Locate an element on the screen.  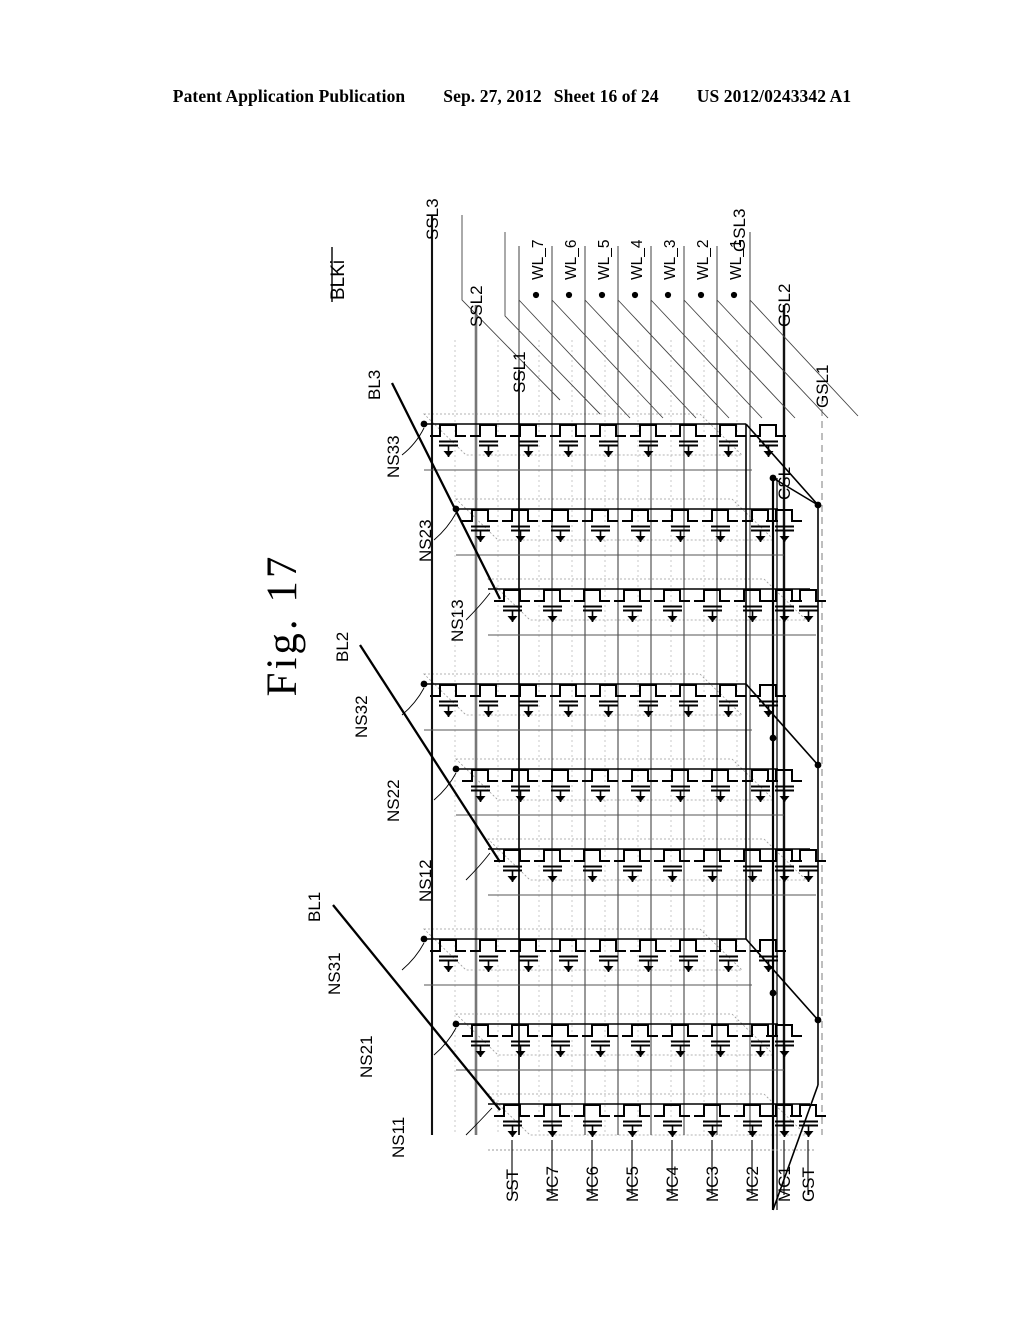
label-gsl2: GSL2 is located at coordinates (784, 305).